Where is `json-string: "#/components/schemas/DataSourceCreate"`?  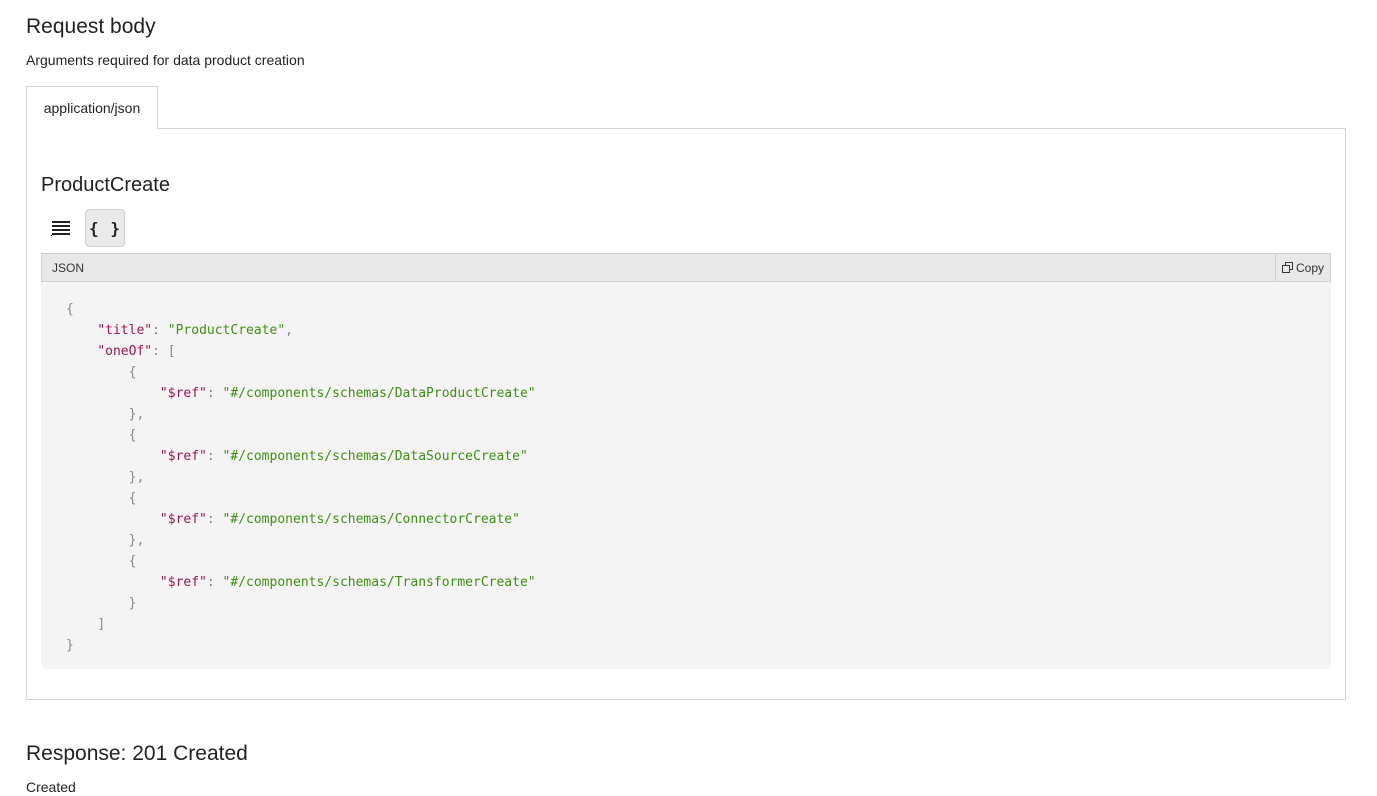
json-string: "#/components/schemas/DataSourceCreate" is located at coordinates (375, 456).